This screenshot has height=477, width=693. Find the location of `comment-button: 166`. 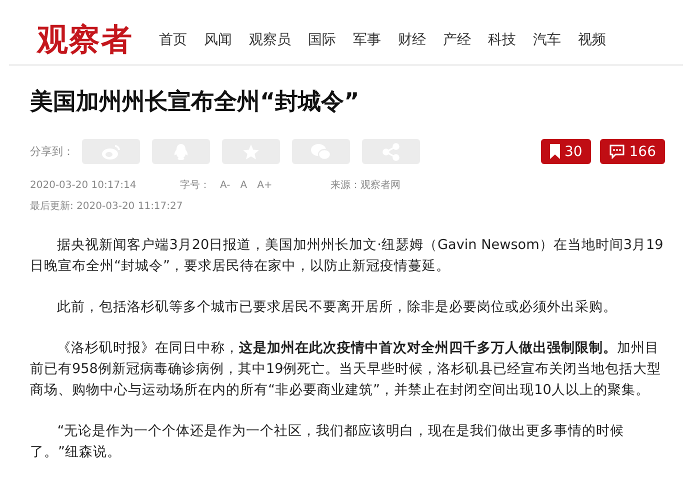

comment-button: 166 is located at coordinates (632, 151).